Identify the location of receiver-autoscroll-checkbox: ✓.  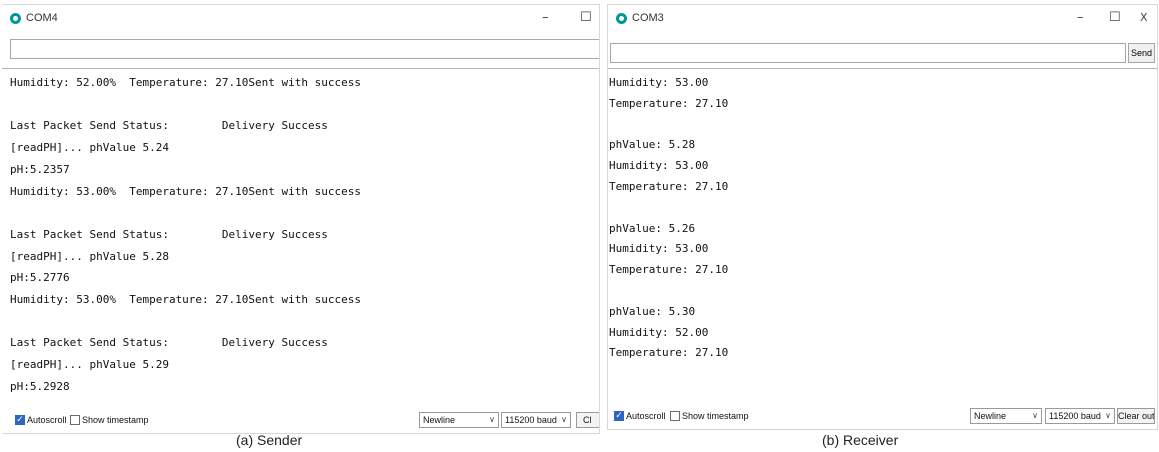
(619, 416).